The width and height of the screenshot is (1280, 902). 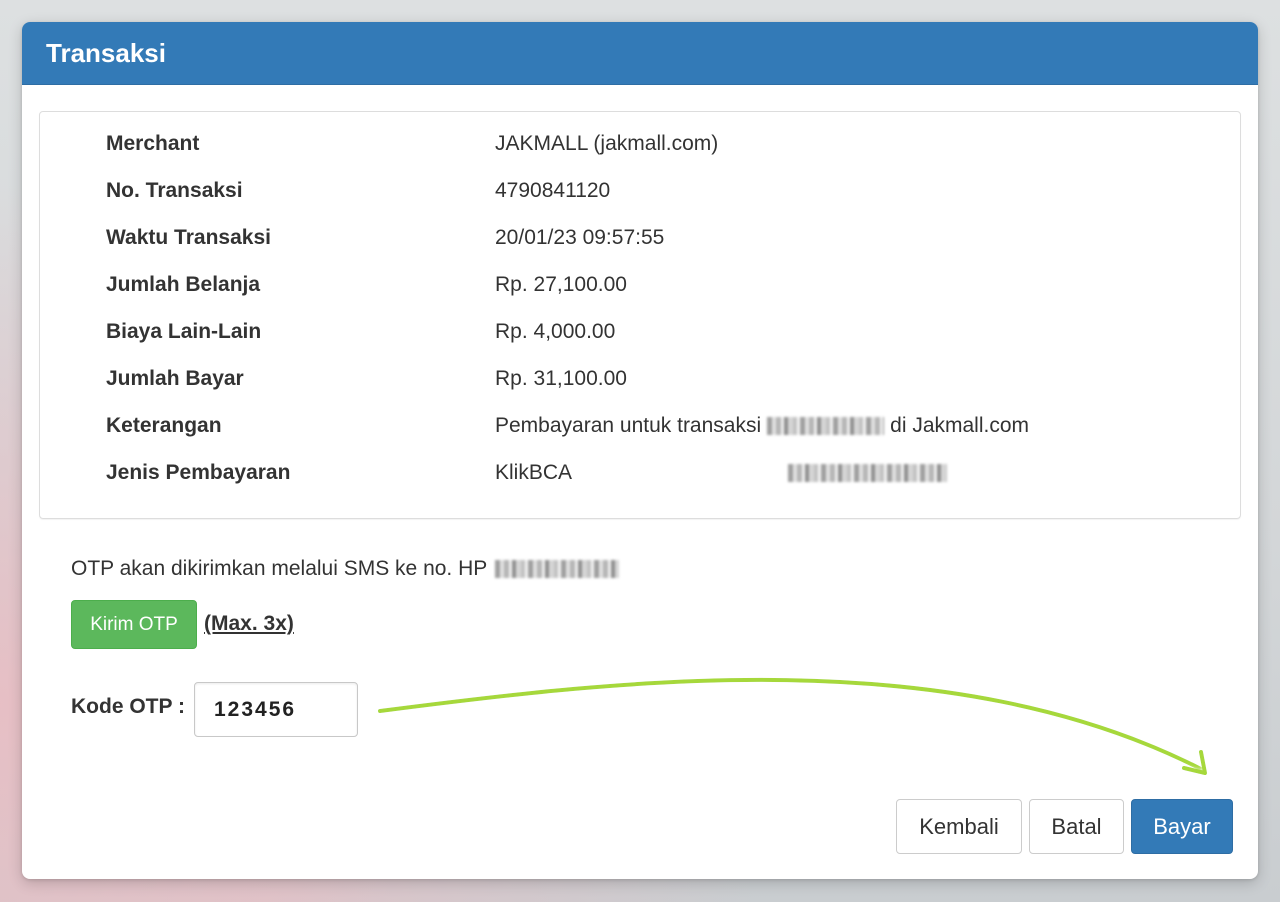 I want to click on detail-value: 20/01/23 09:57:55, so click(x=580, y=237).